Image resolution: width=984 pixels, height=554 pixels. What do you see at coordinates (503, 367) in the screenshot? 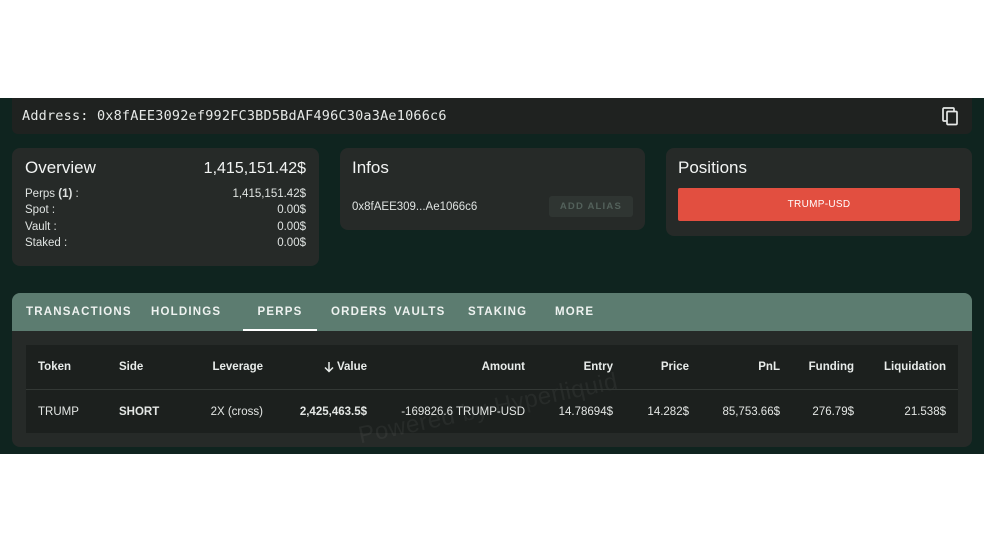
I see `header-amount: Amount` at bounding box center [503, 367].